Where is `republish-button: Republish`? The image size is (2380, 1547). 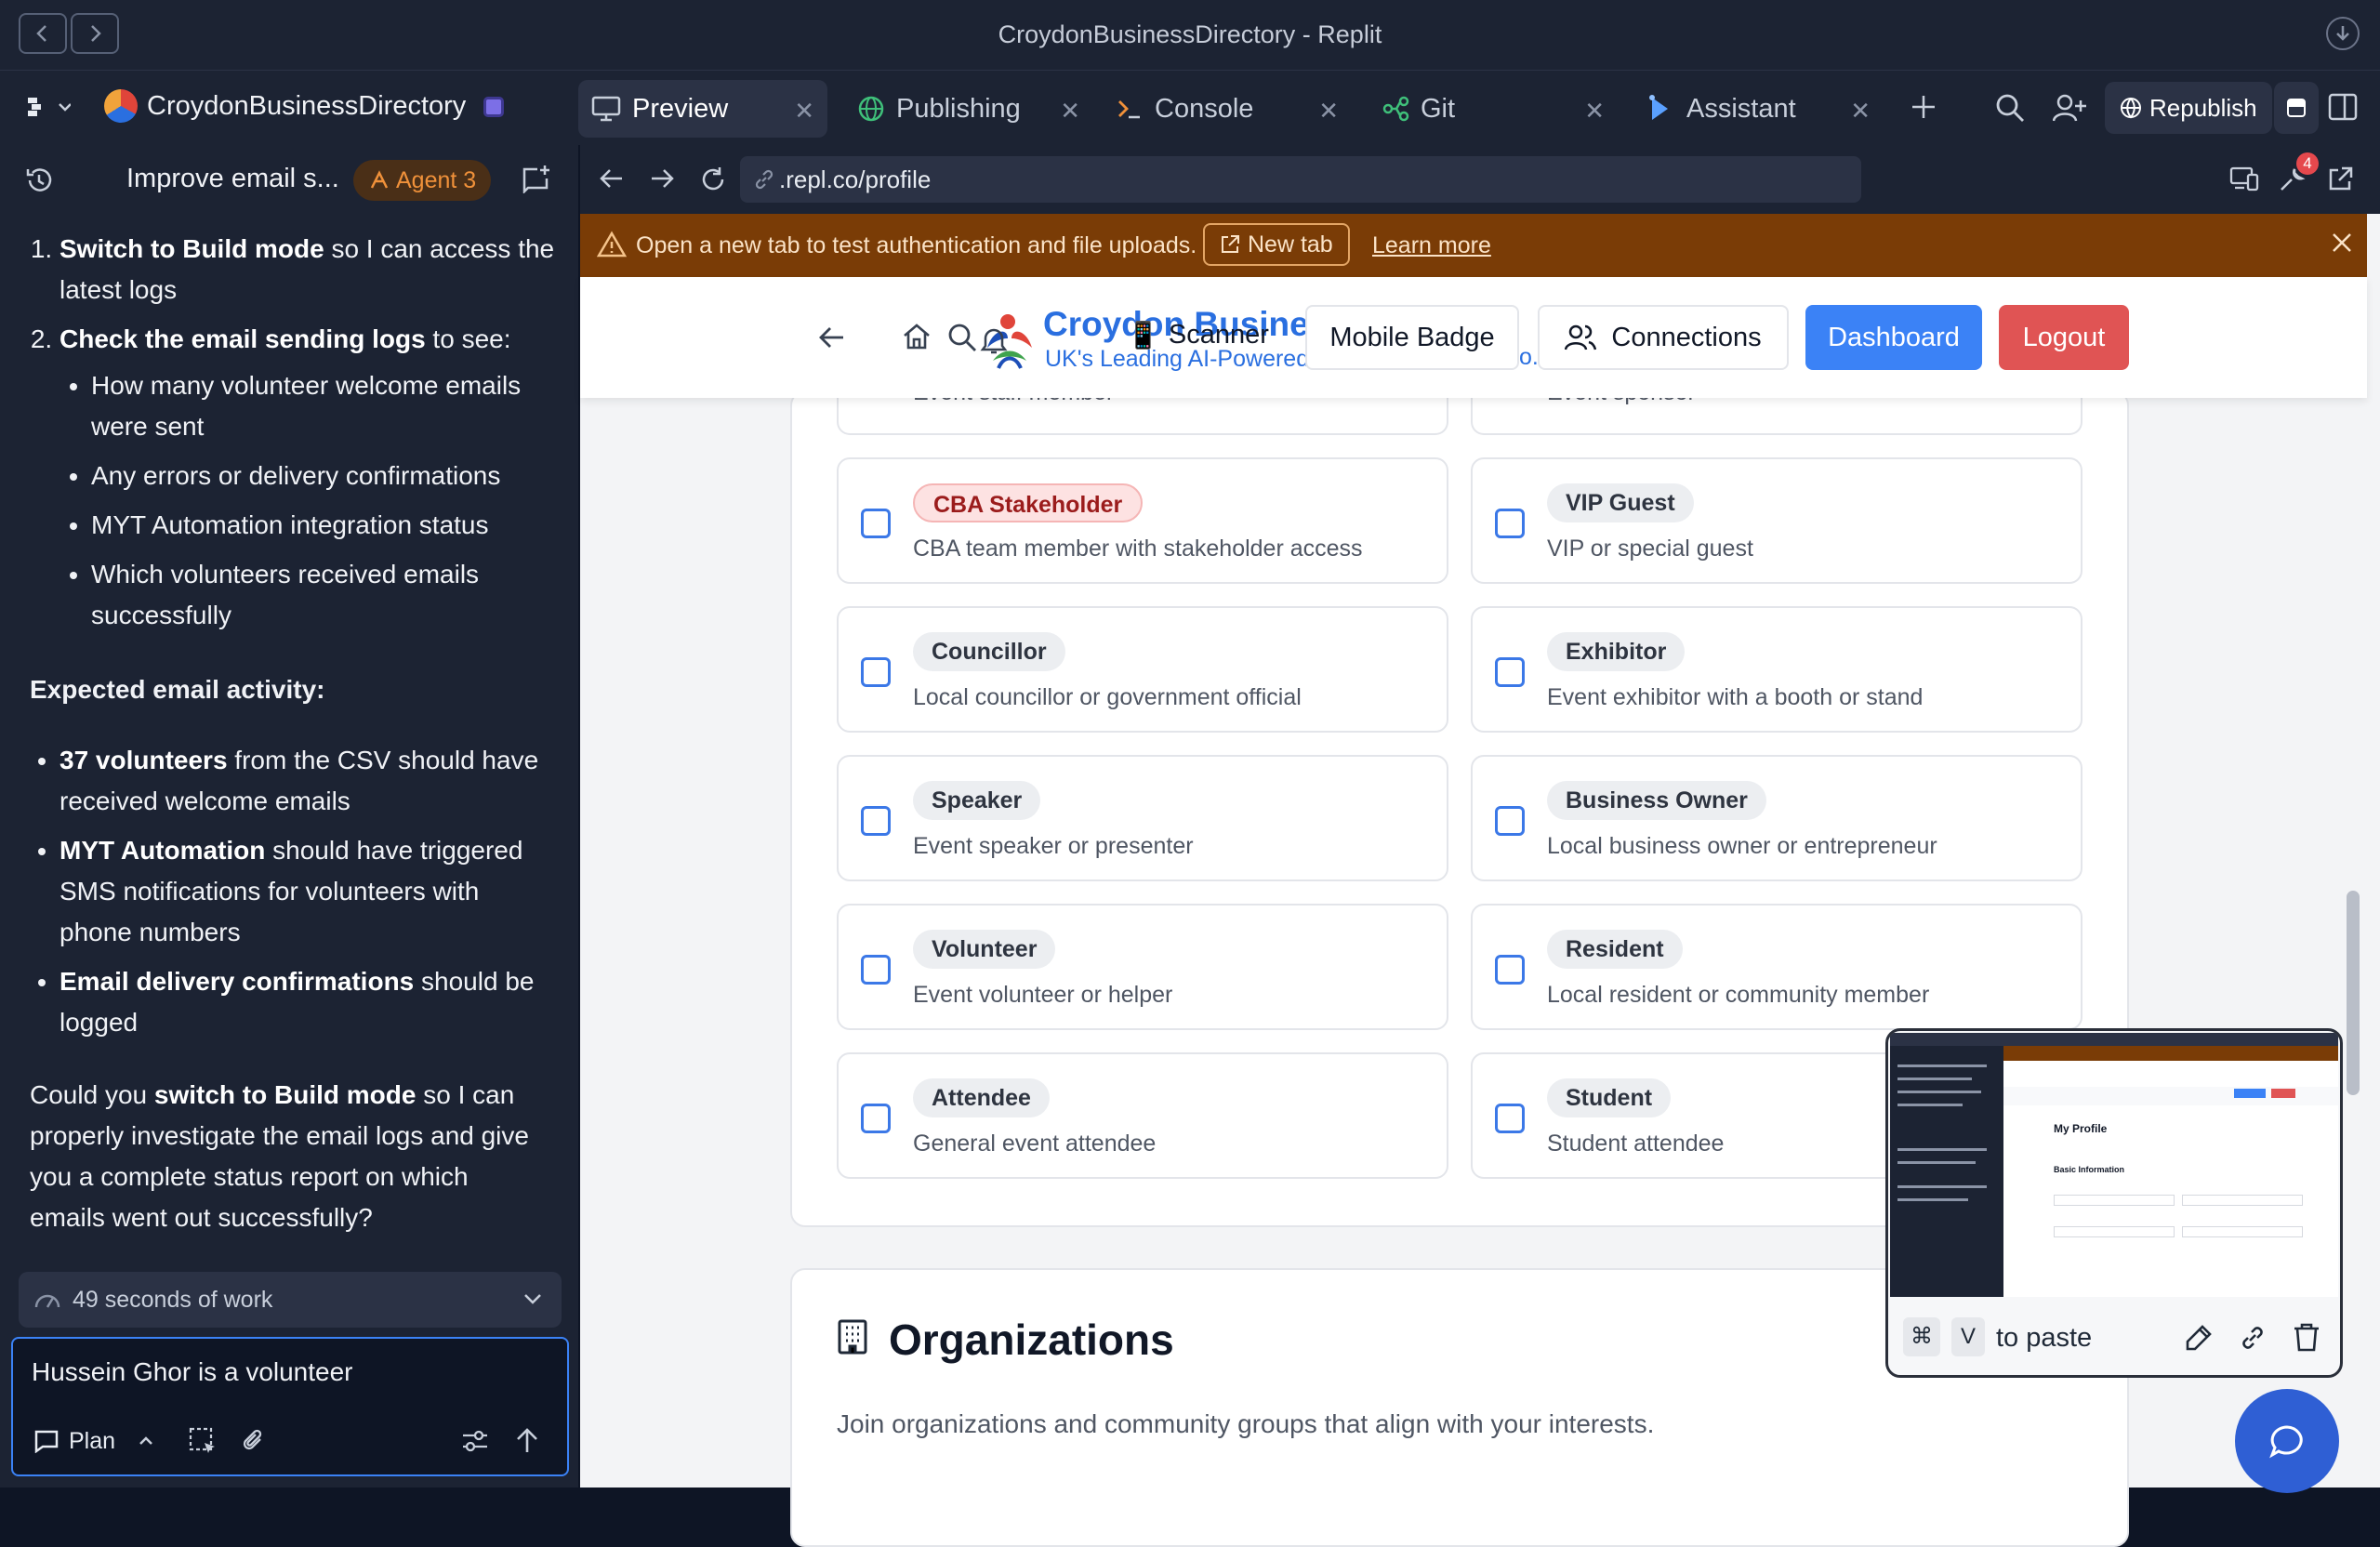
republish-button: Republish is located at coordinates (2188, 108).